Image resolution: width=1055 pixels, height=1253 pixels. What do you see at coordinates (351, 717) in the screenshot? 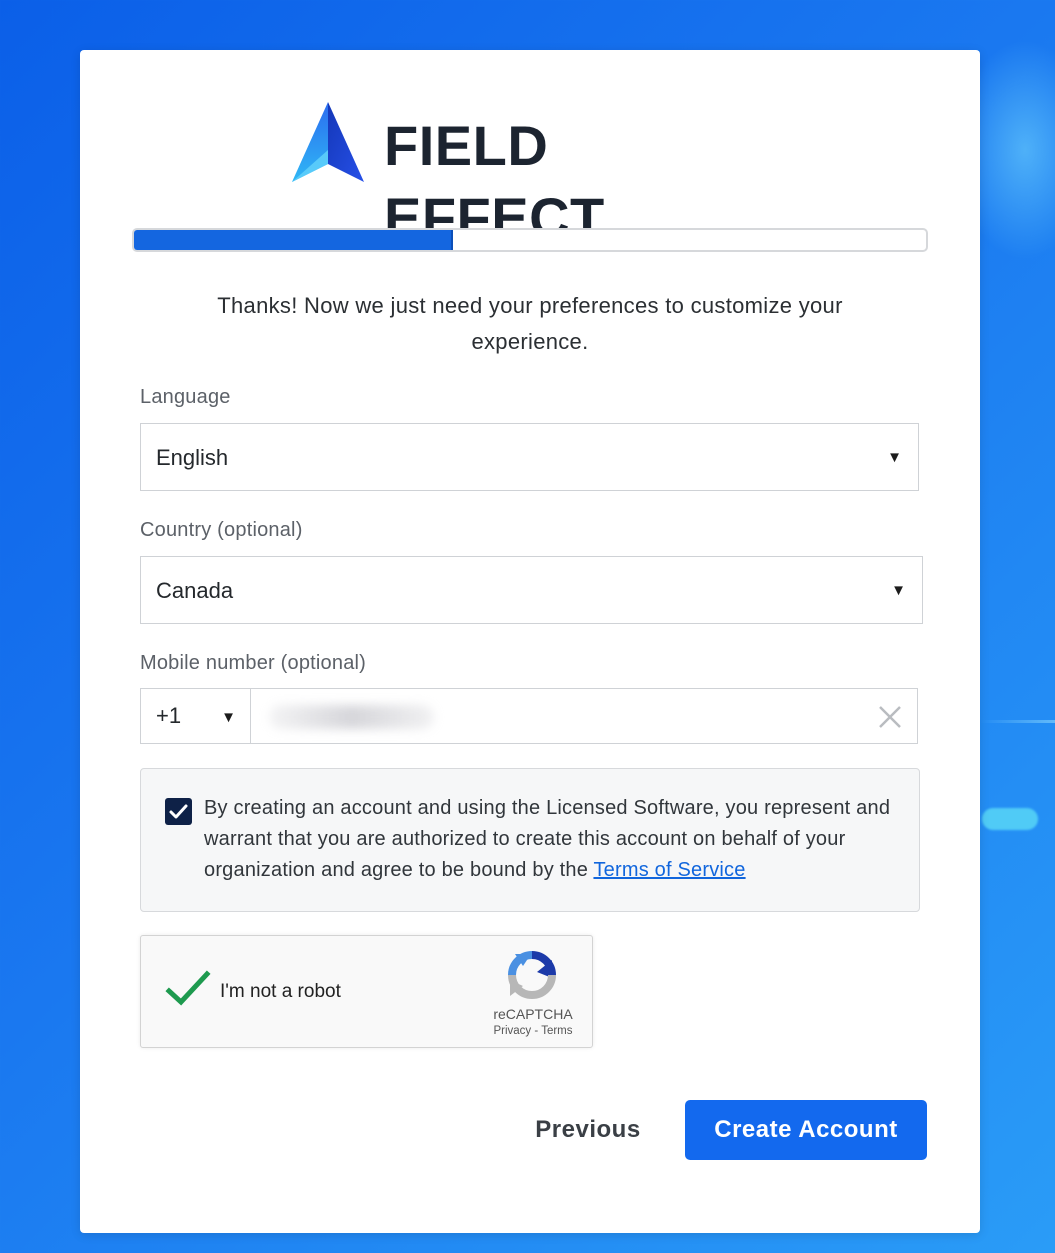
I see `redacted-phone-number` at bounding box center [351, 717].